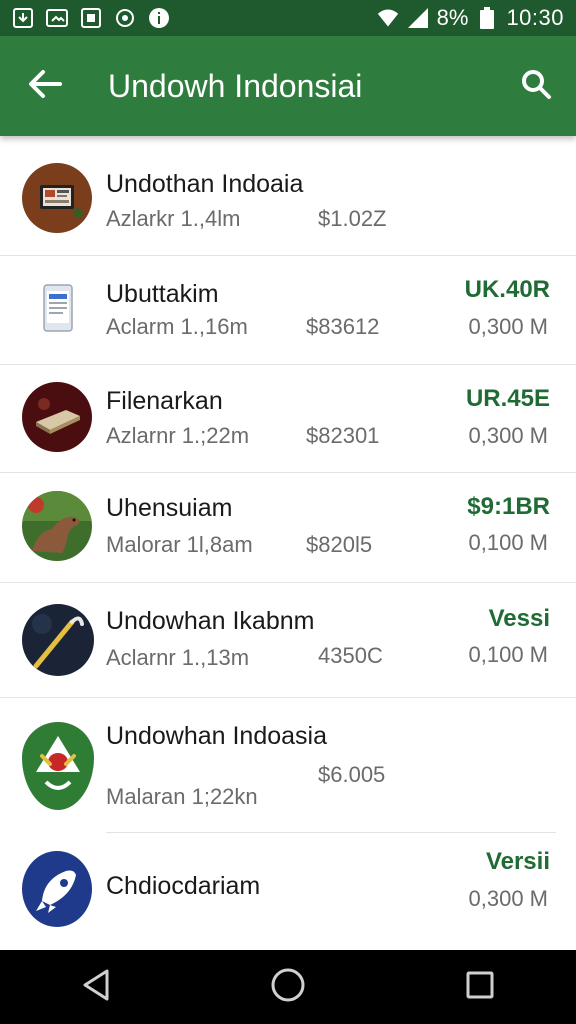 This screenshot has width=576, height=1024. I want to click on item-title: Filenarkan, so click(164, 401).